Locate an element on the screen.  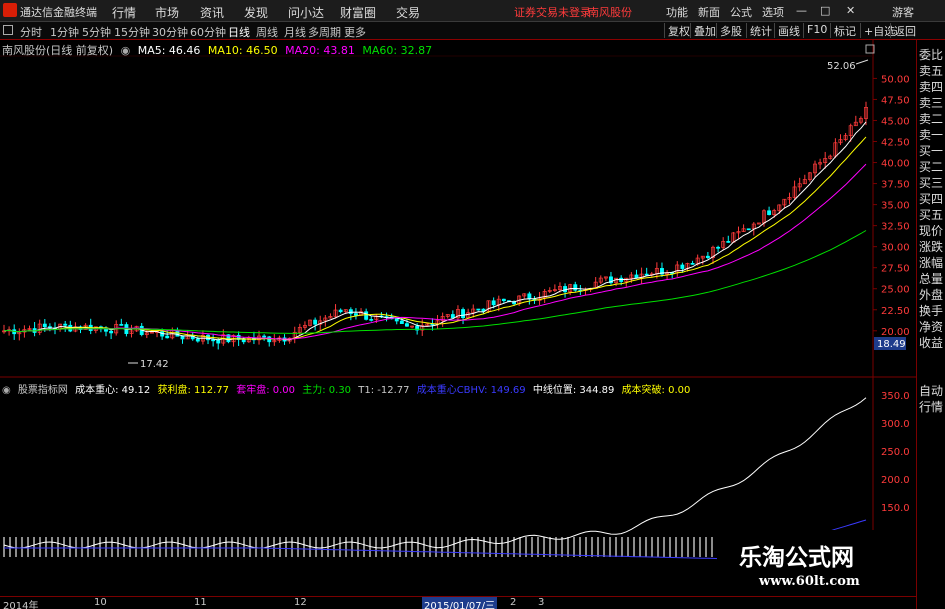
menu-item-markets: 市场 is located at coordinates (167, 12).